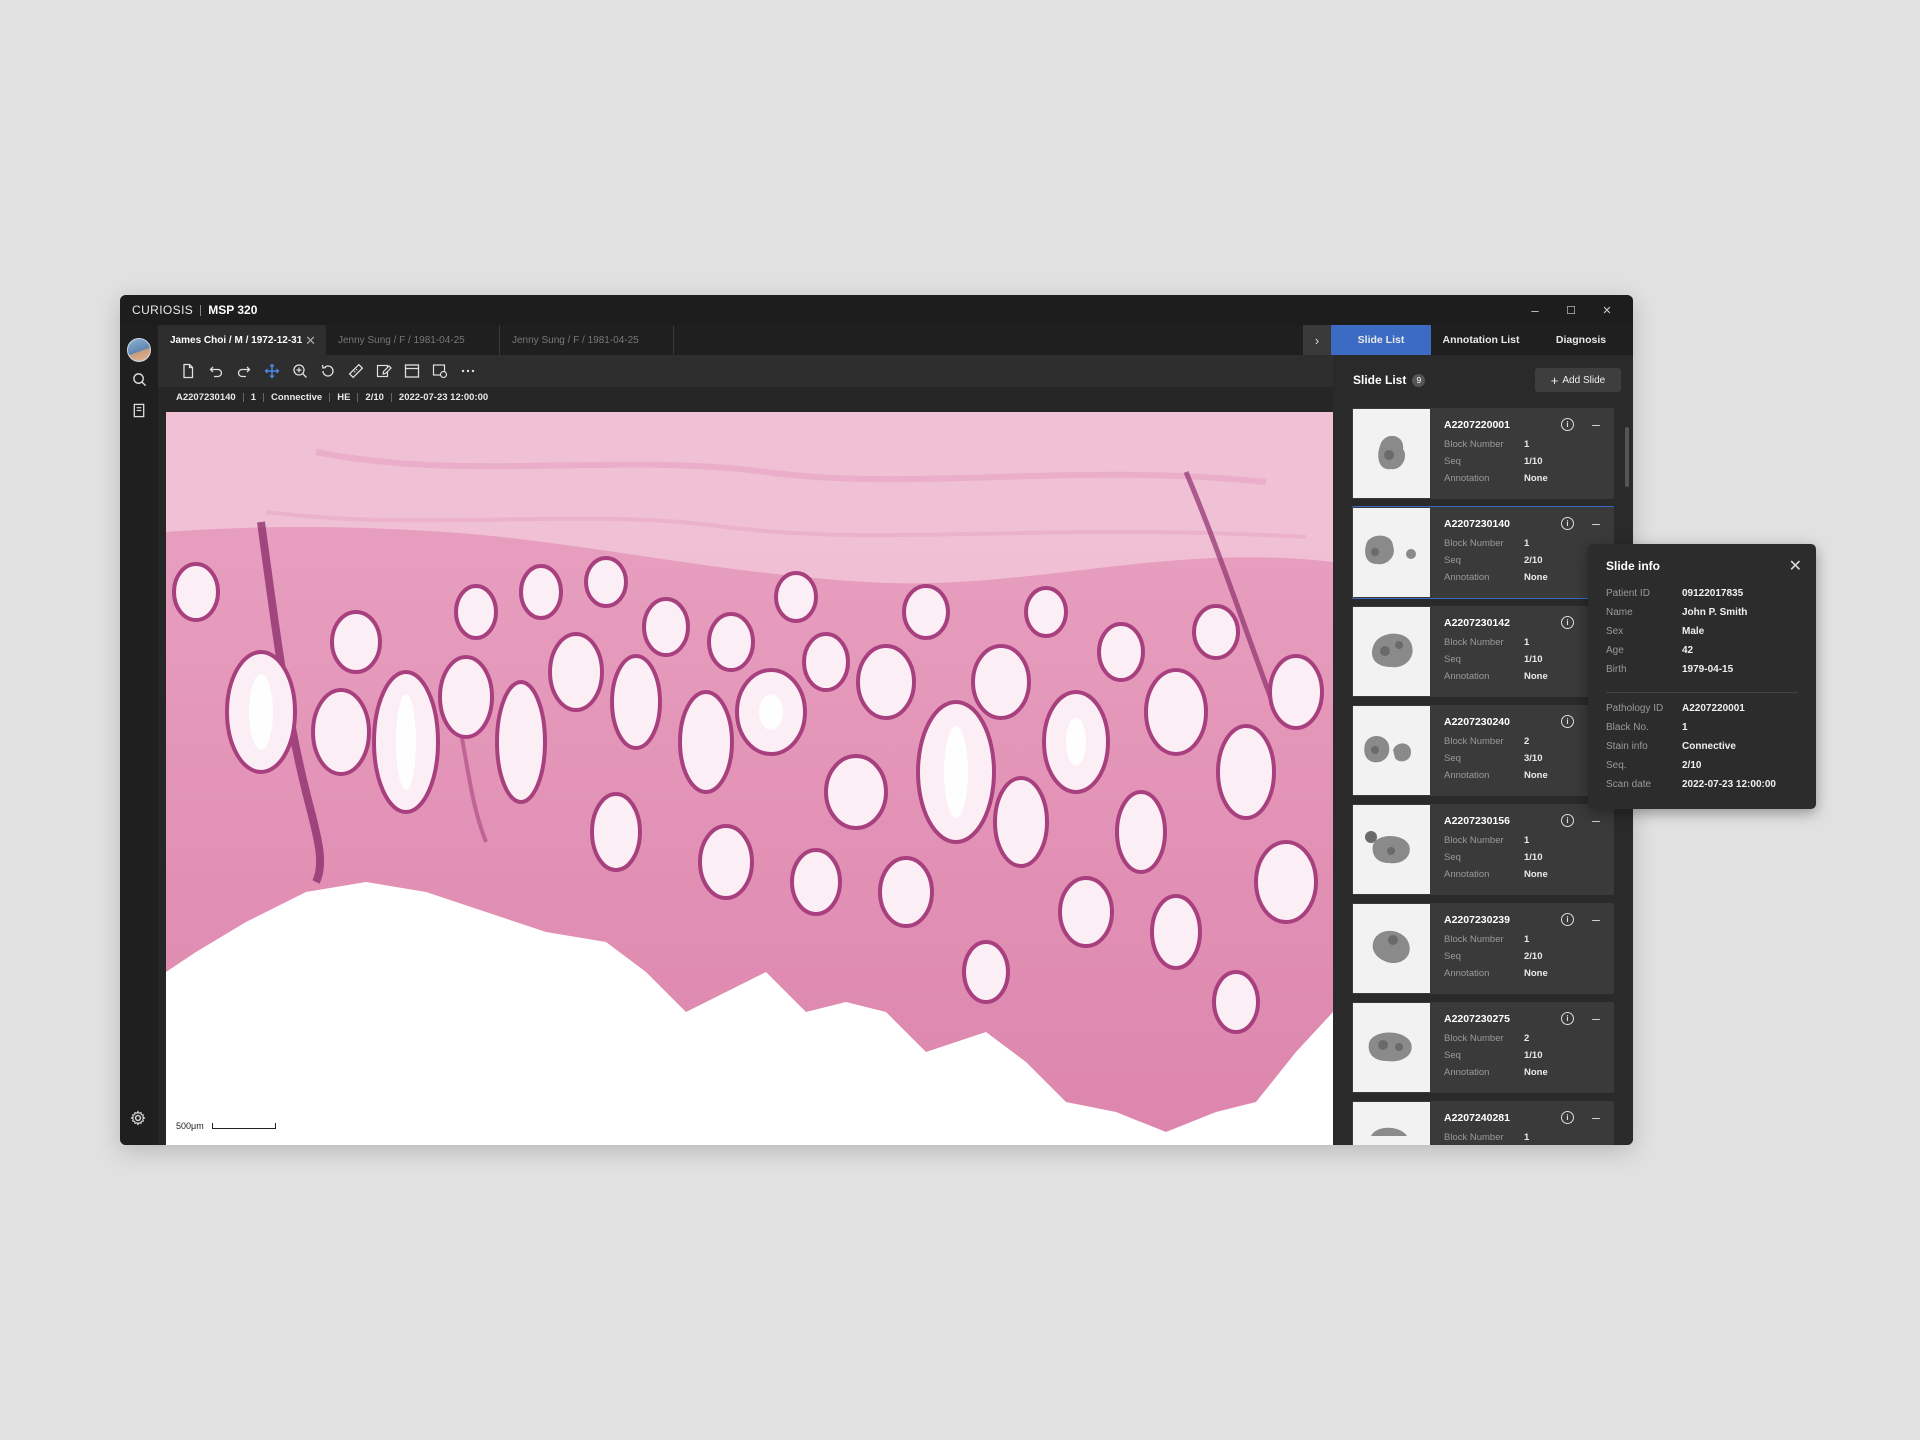  I want to click on move-button, so click(272, 371).